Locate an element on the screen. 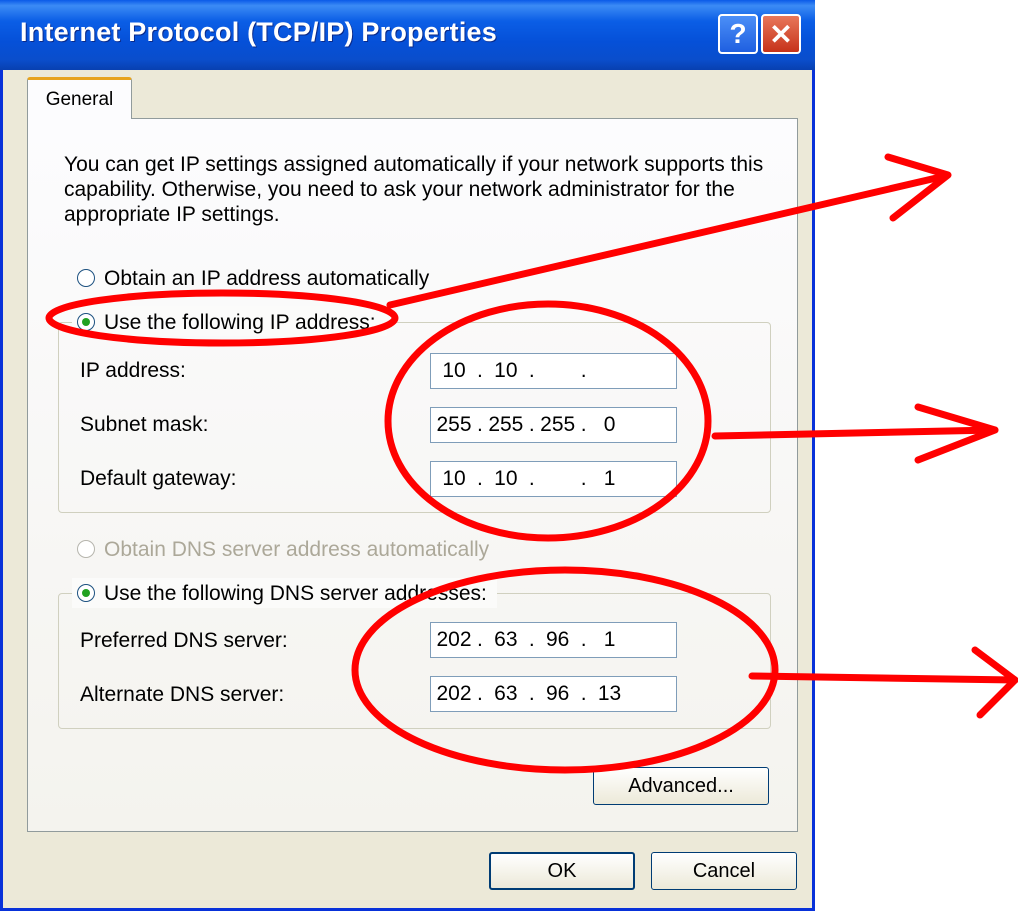 The width and height of the screenshot is (1018, 911). default-gateway-label: Default gateway: is located at coordinates (158, 478).